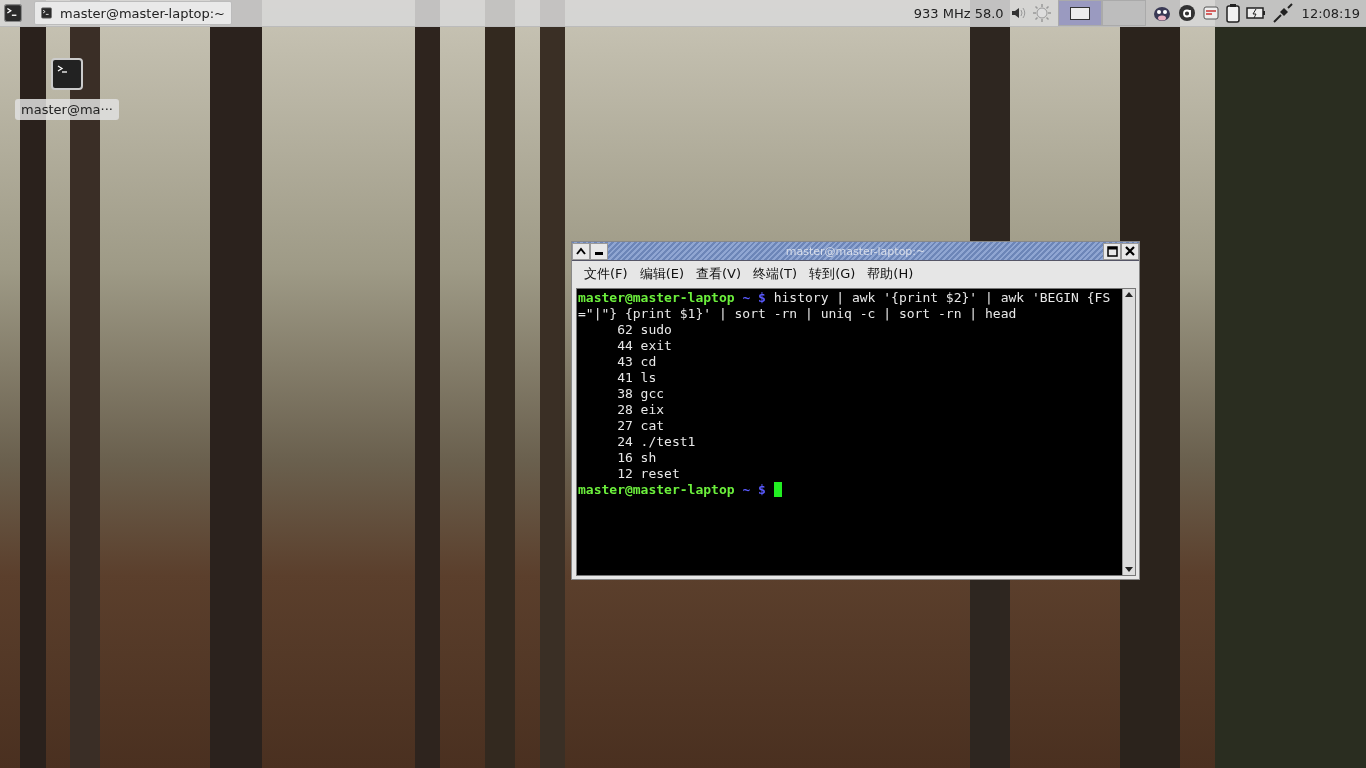 The width and height of the screenshot is (1366, 768). What do you see at coordinates (832, 273) in the screenshot?
I see `menu-item: 转到(G)` at bounding box center [832, 273].